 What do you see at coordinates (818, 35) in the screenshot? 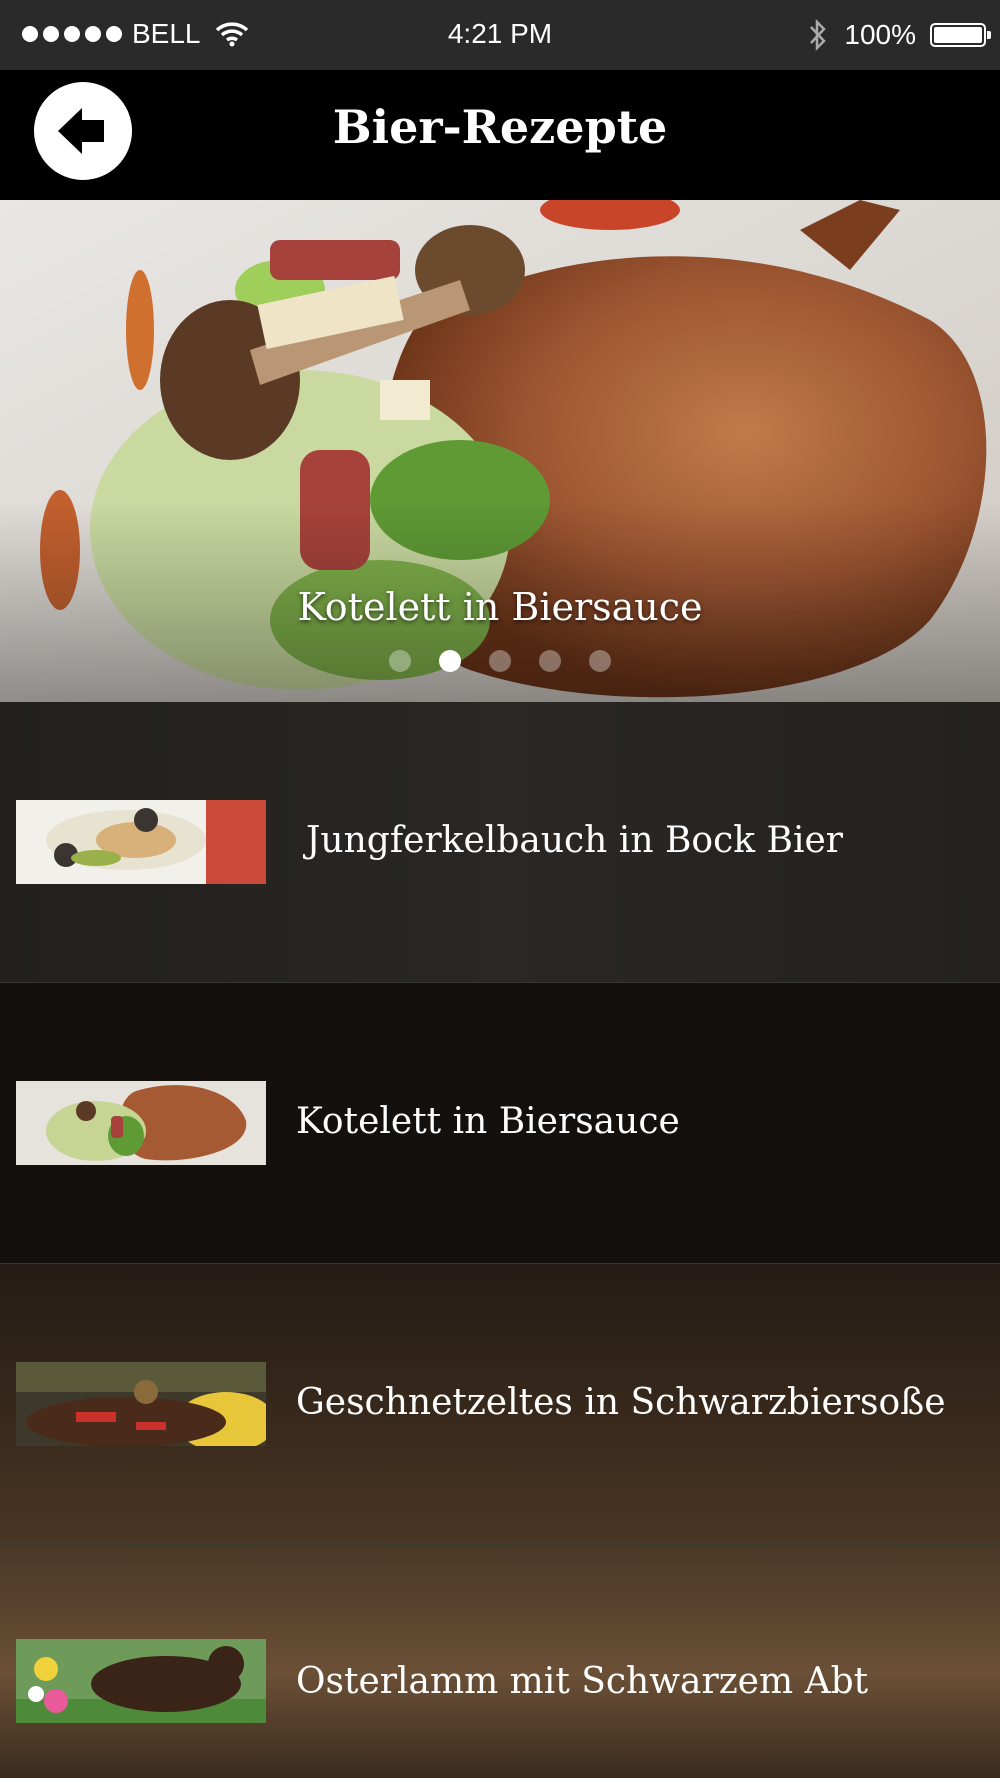
I see `bluetooth-icon` at bounding box center [818, 35].